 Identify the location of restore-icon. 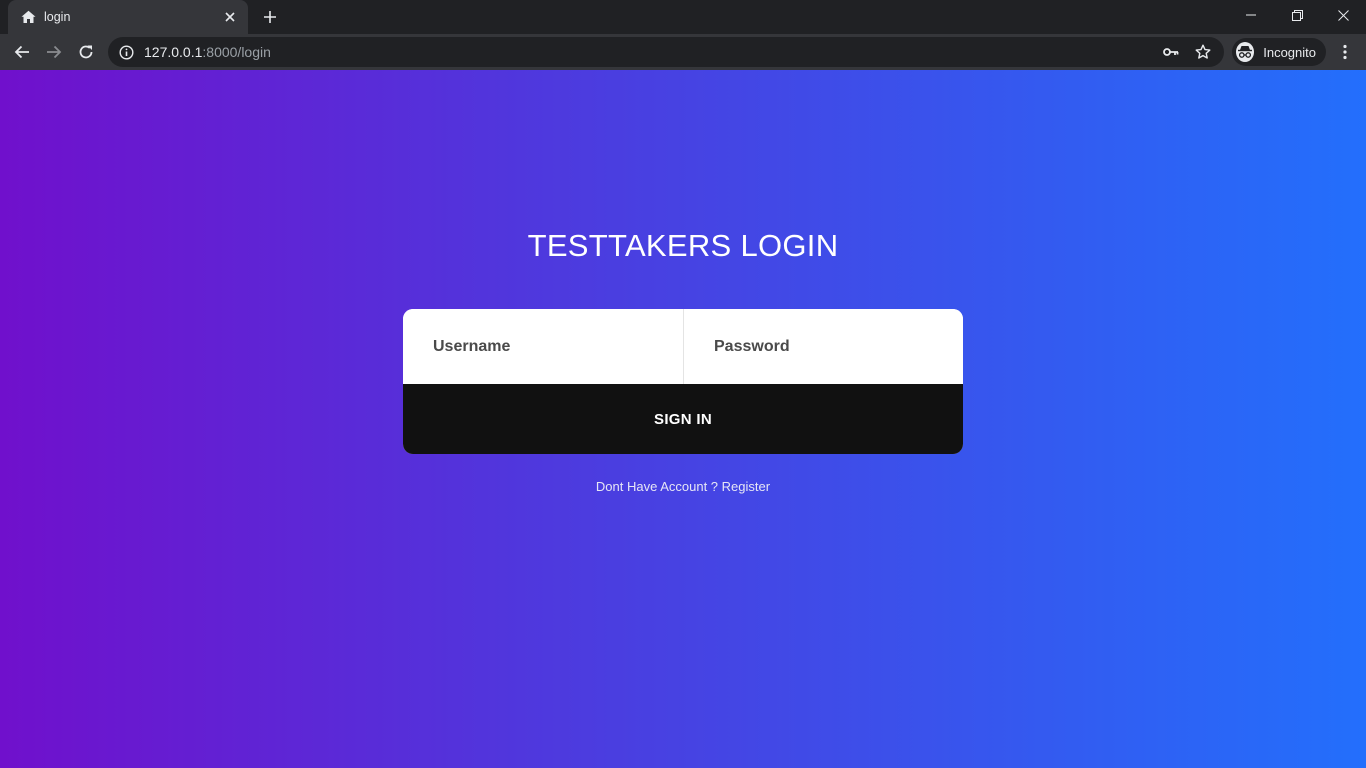
(1297, 15).